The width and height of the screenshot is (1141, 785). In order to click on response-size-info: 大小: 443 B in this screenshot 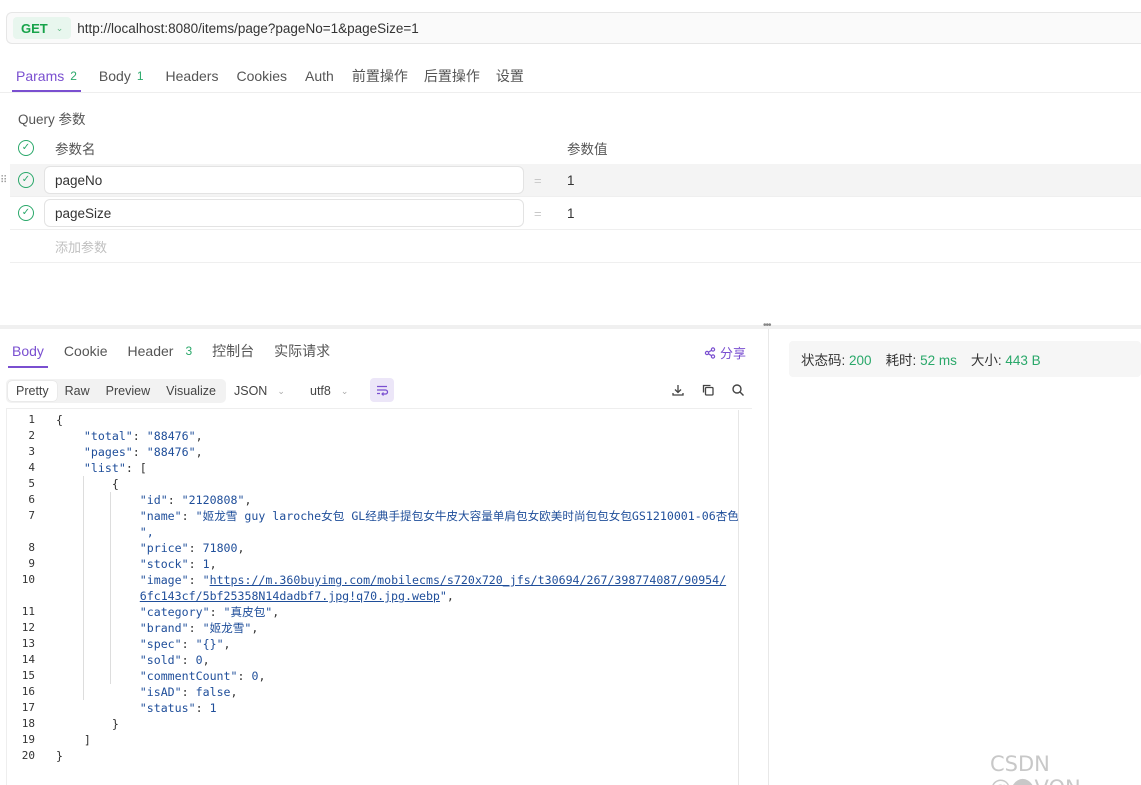, I will do `click(1006, 359)`.